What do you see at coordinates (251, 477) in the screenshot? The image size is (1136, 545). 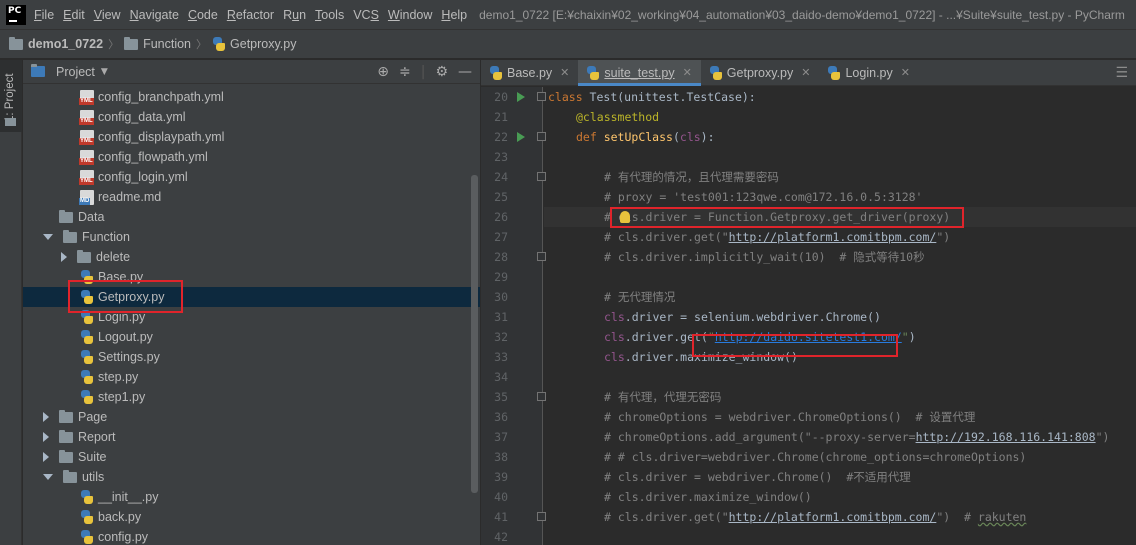 I see `tree-item: utils` at bounding box center [251, 477].